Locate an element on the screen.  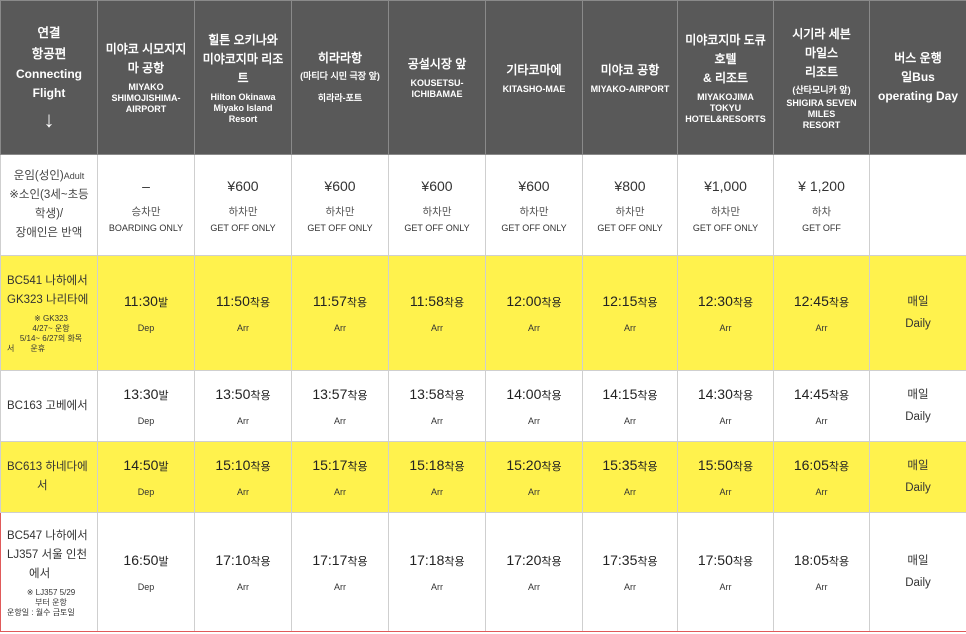
fare-empty-cell is located at coordinates (917, 205).